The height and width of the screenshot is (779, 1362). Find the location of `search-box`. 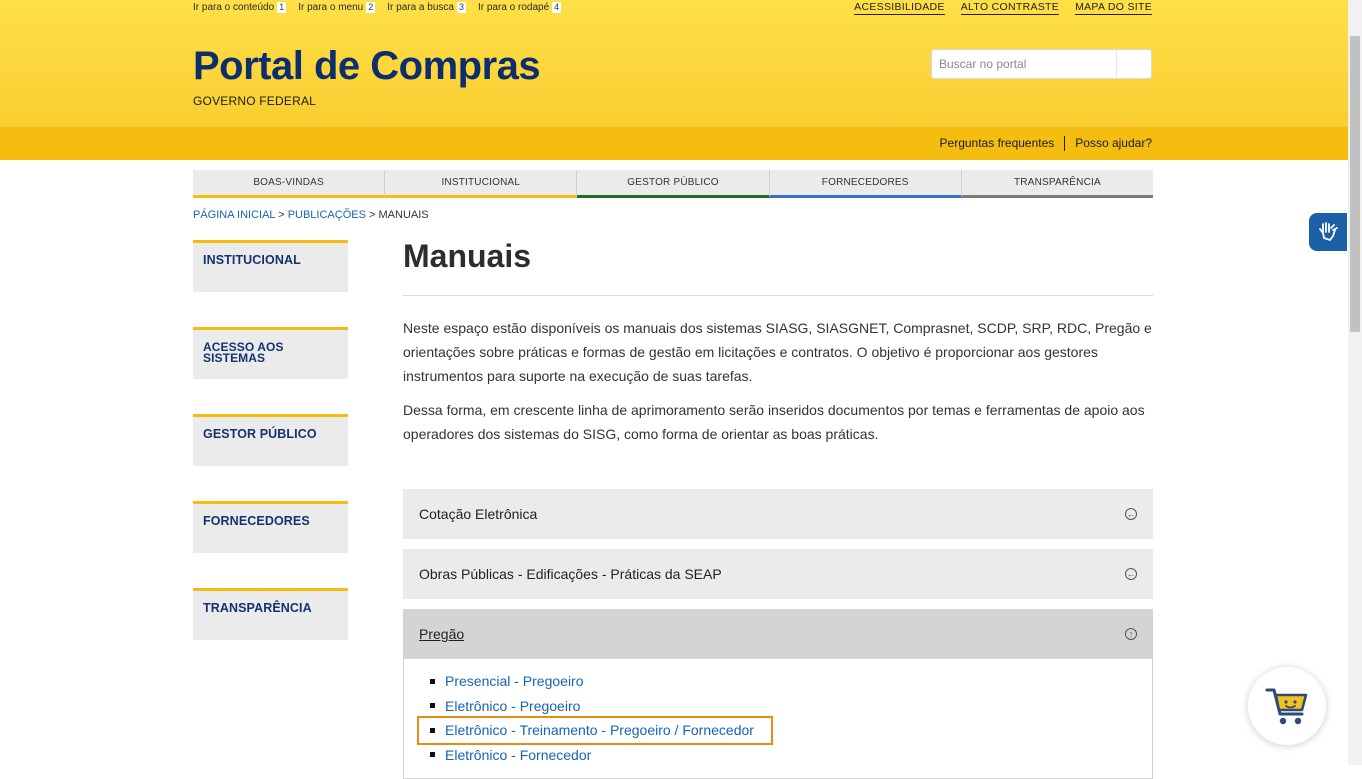

search-box is located at coordinates (1041, 64).